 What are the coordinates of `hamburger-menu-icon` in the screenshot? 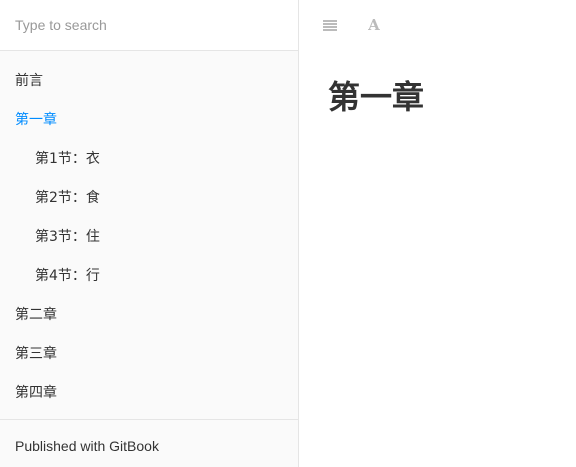 It's located at (330, 25).